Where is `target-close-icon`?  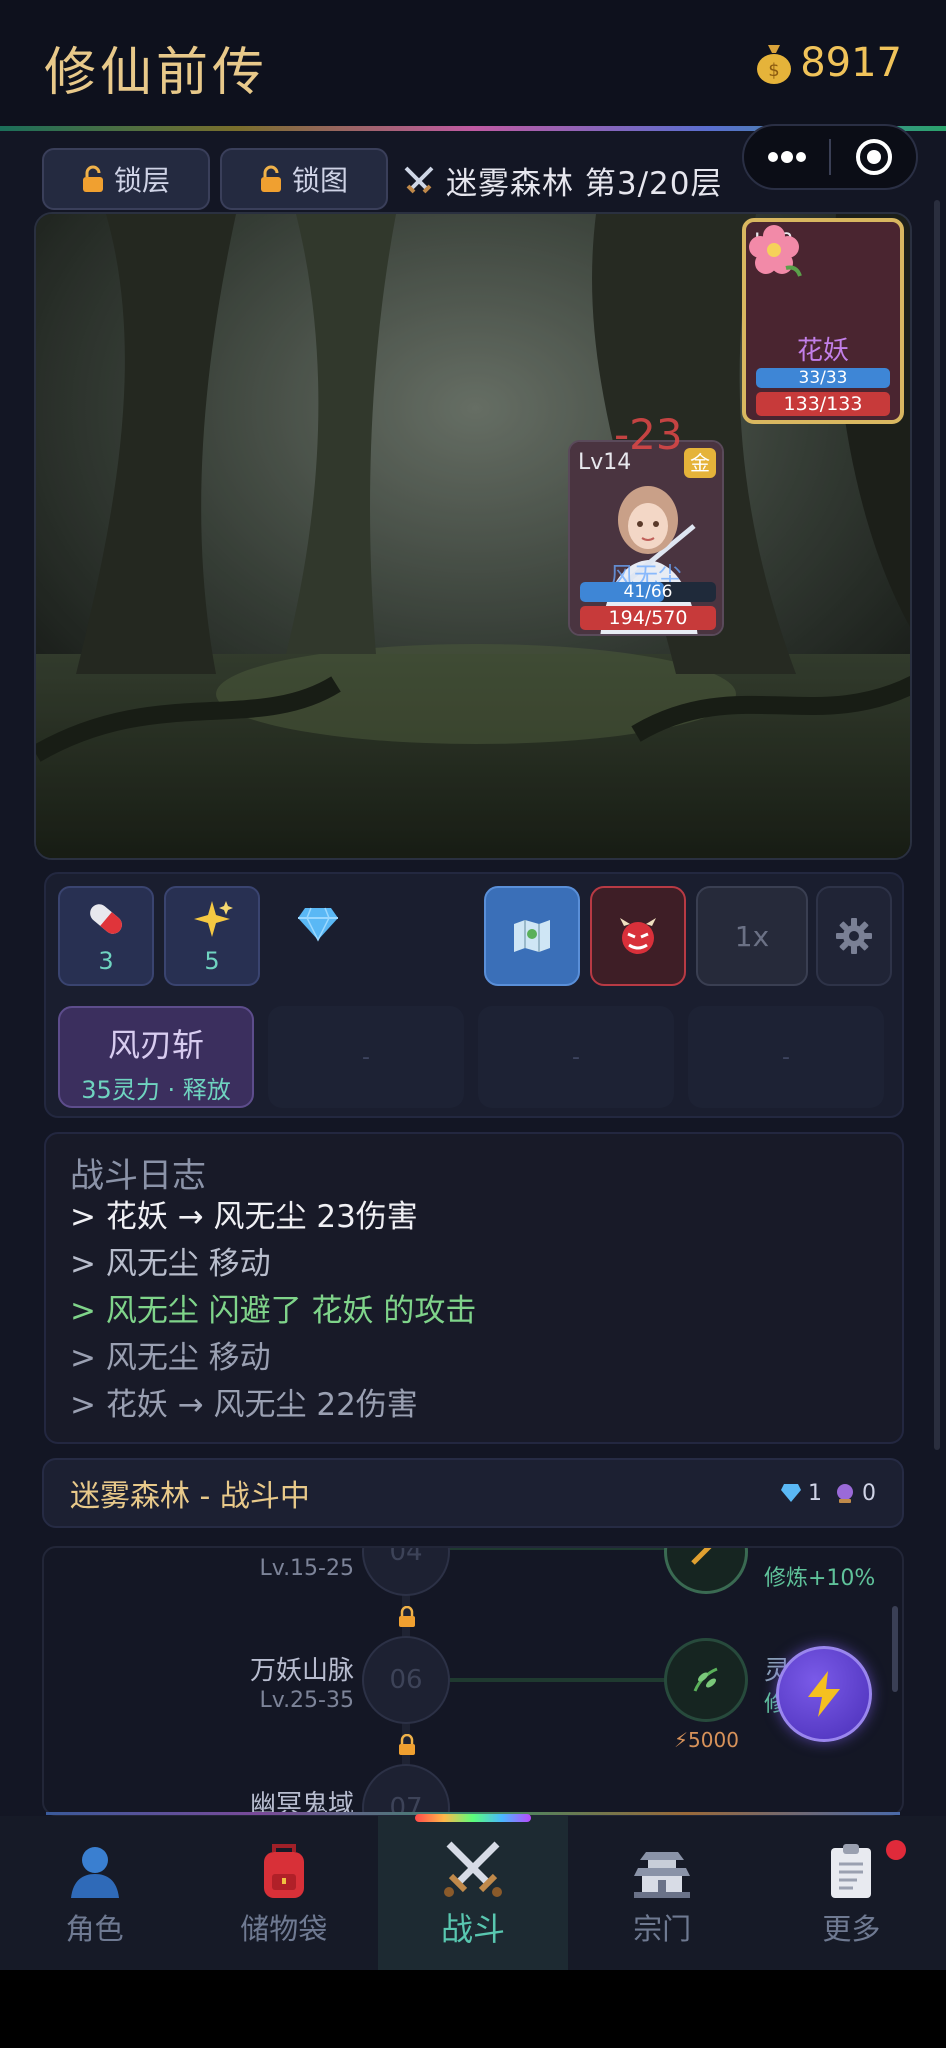 target-close-icon is located at coordinates (873, 157).